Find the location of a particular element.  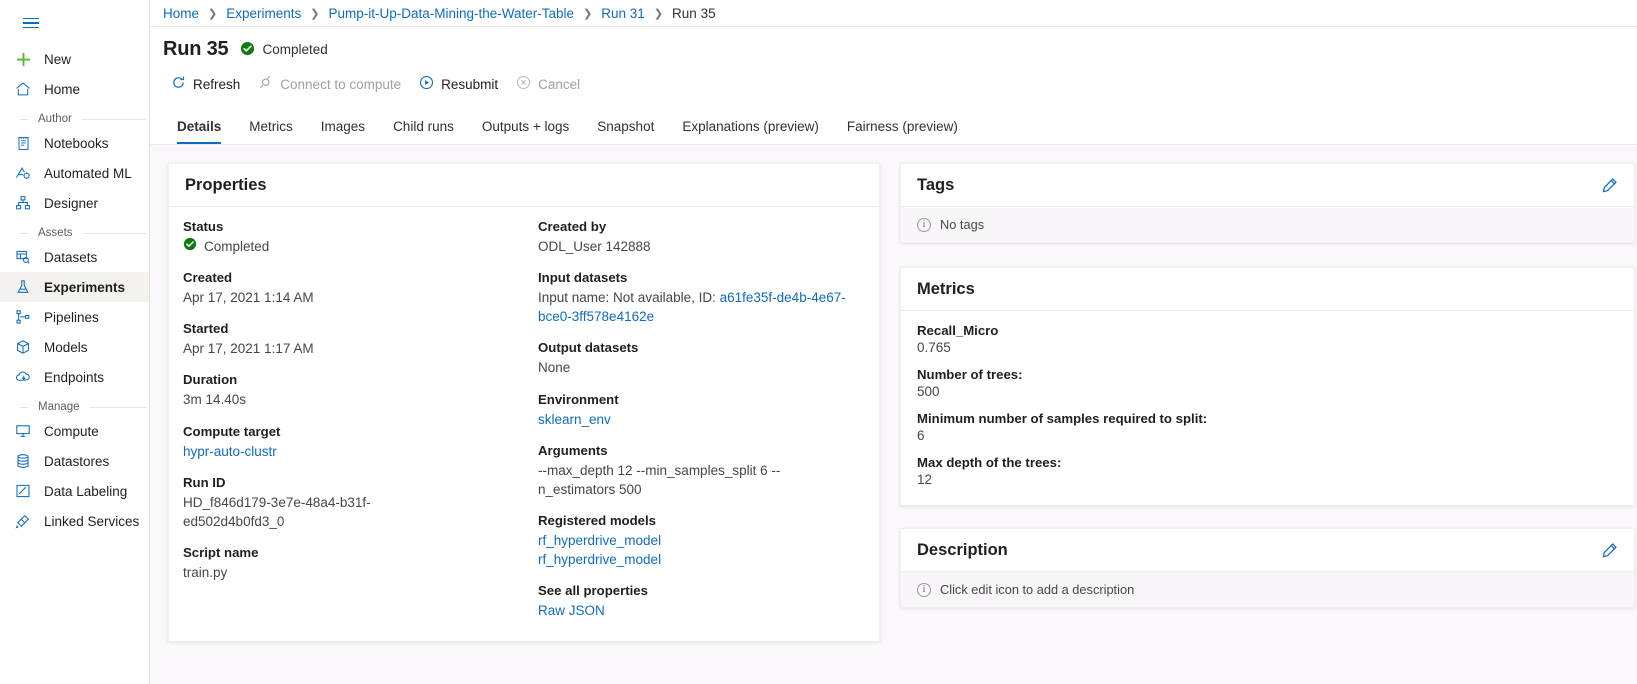

designer-icon is located at coordinates (23, 203).